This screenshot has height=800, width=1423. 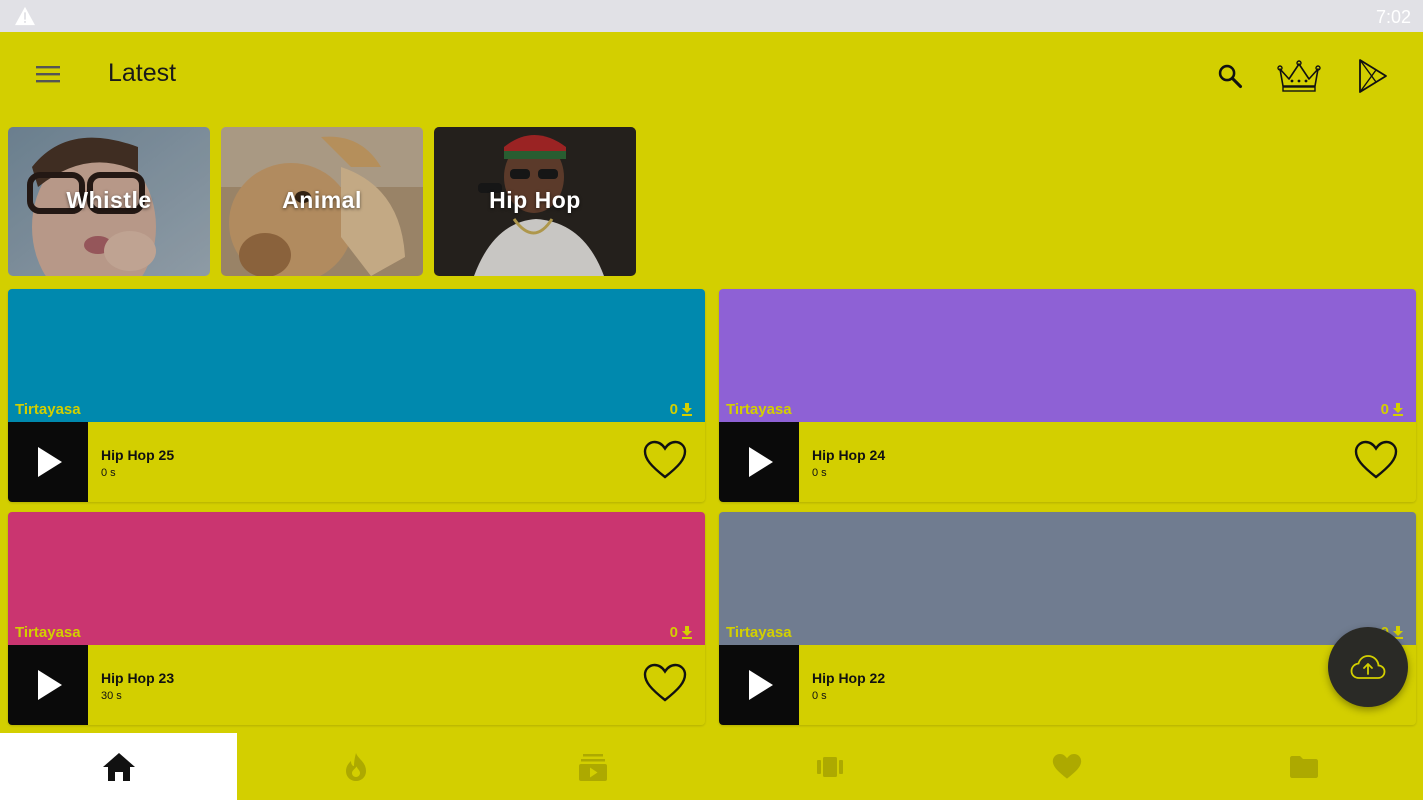 I want to click on ringtone-card: Tirtayasa 0 Hip Hop 24 0 s, so click(x=1067, y=395).